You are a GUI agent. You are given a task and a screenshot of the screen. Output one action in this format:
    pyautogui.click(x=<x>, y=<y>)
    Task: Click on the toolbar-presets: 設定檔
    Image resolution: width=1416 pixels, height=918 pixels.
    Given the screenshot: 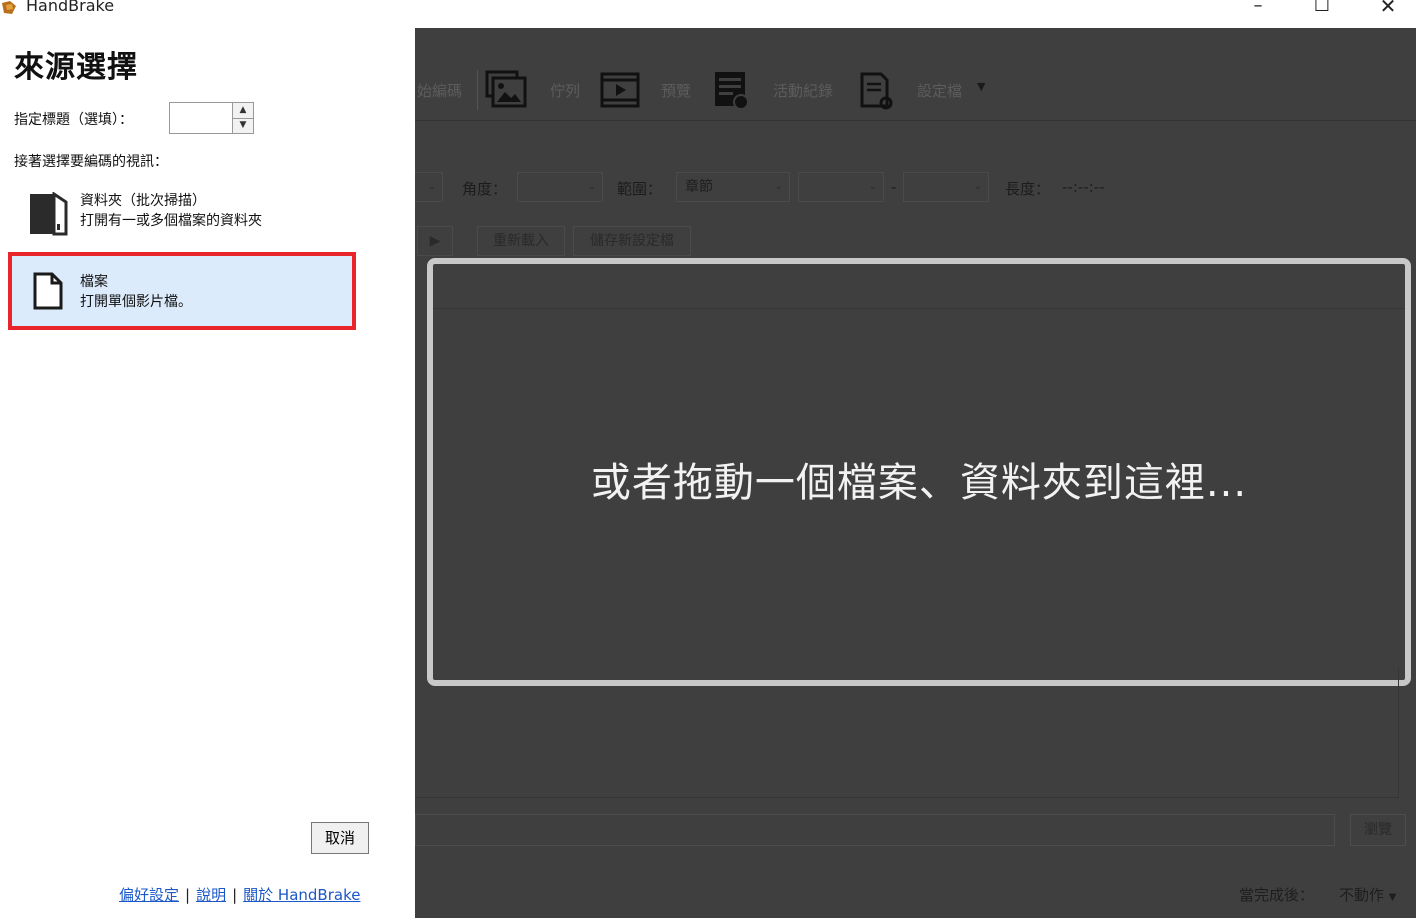 What is the action you would take?
    pyautogui.click(x=939, y=90)
    